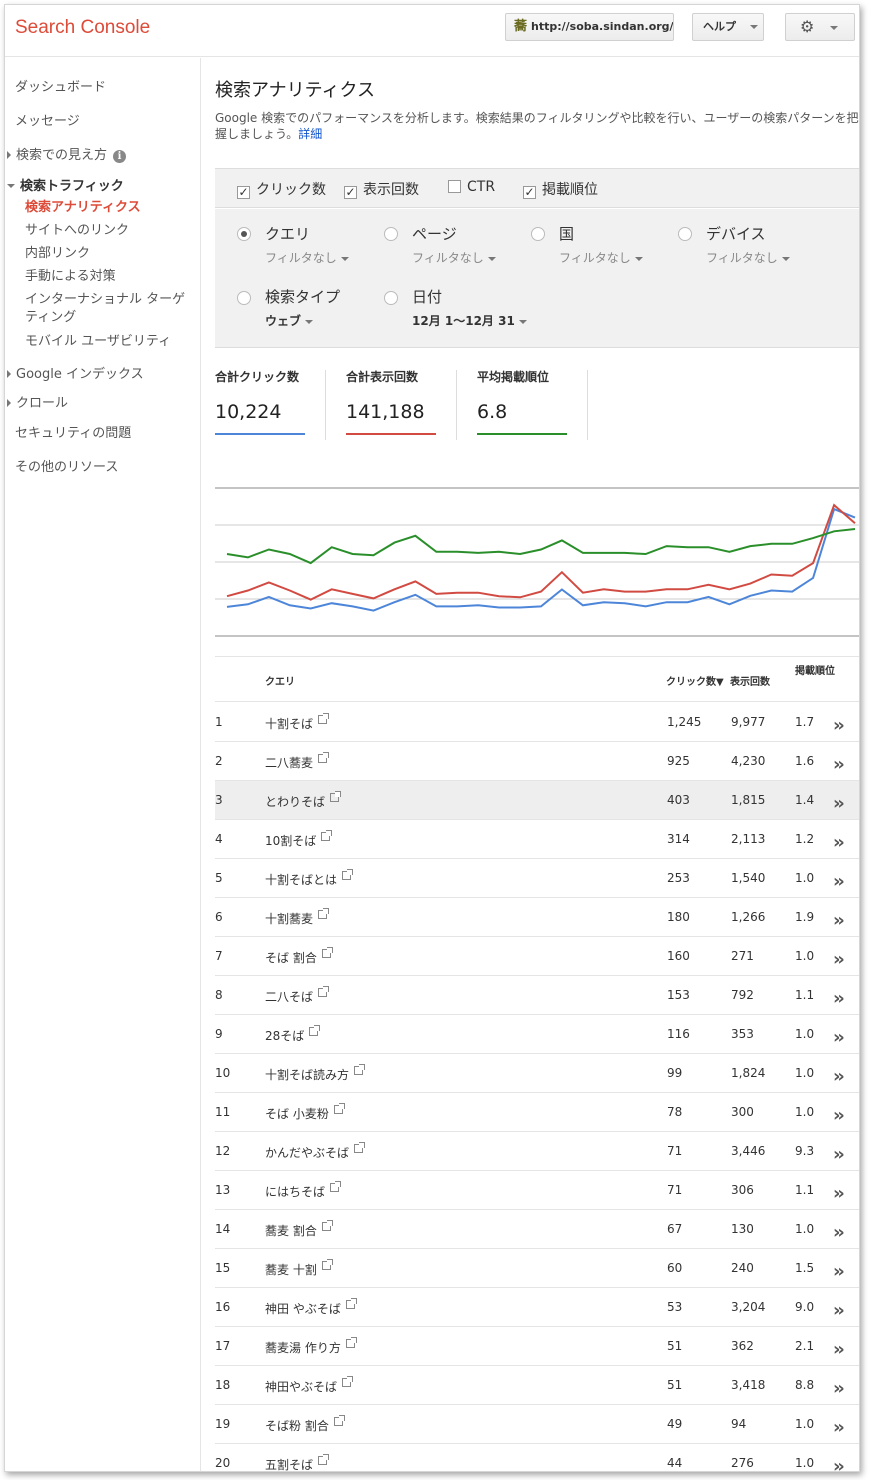  I want to click on sidebar-item-links-to-site: サイトへのリンク, so click(109, 231).